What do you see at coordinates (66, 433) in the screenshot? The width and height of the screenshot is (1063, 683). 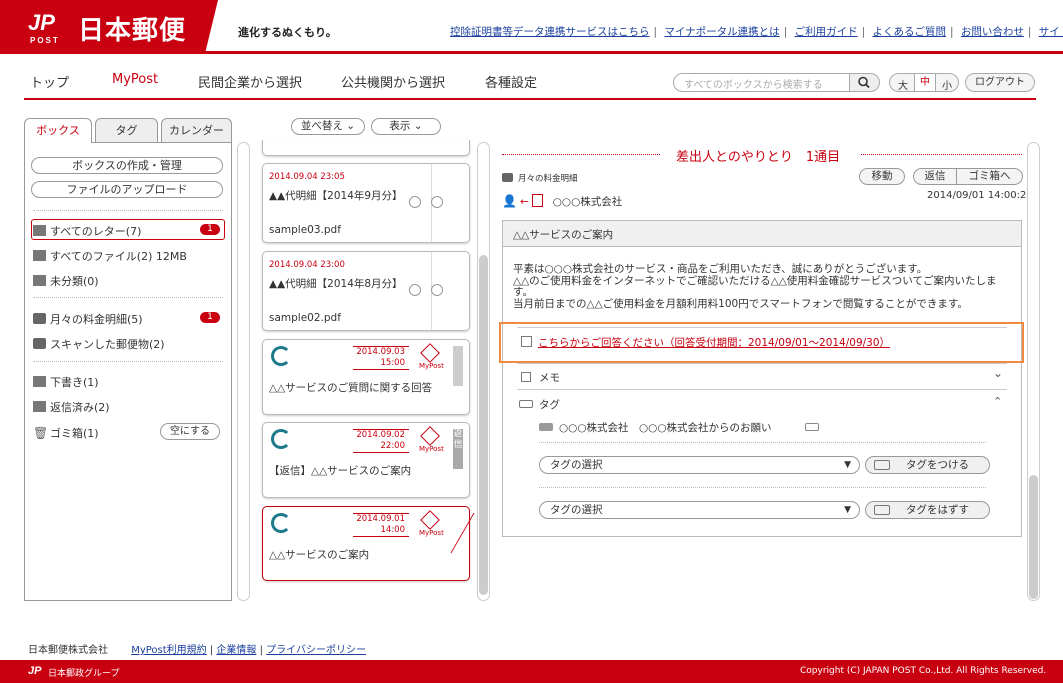 I see `trash-row: 🗑 ゴミ箱(1)` at bounding box center [66, 433].